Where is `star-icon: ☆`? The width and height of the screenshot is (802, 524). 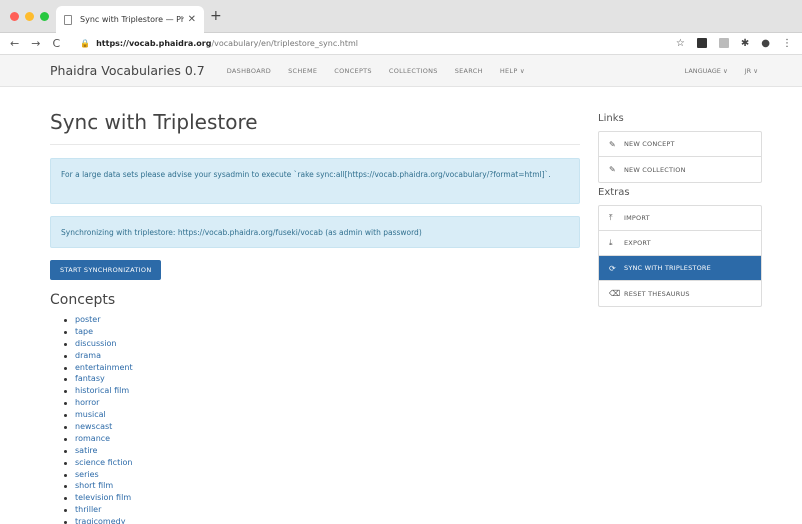 star-icon: ☆ is located at coordinates (680, 43).